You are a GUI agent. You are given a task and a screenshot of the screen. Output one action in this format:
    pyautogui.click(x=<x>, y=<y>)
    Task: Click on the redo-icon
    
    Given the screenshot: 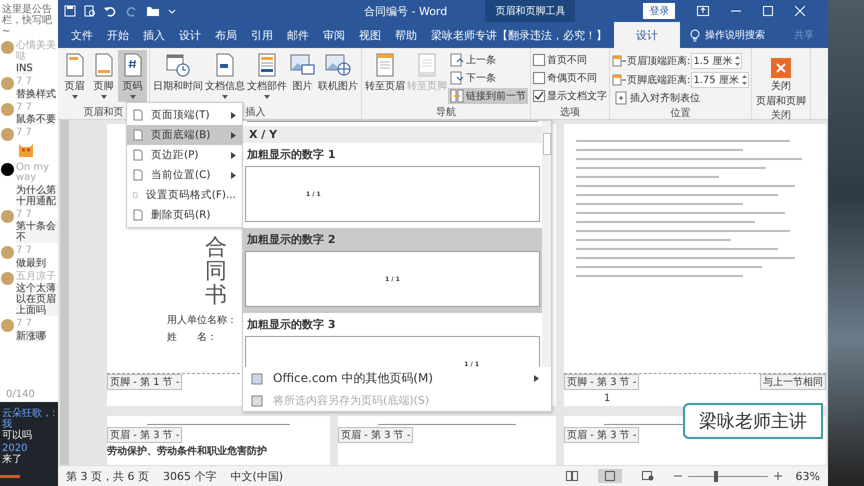 What is the action you would take?
    pyautogui.click(x=132, y=11)
    